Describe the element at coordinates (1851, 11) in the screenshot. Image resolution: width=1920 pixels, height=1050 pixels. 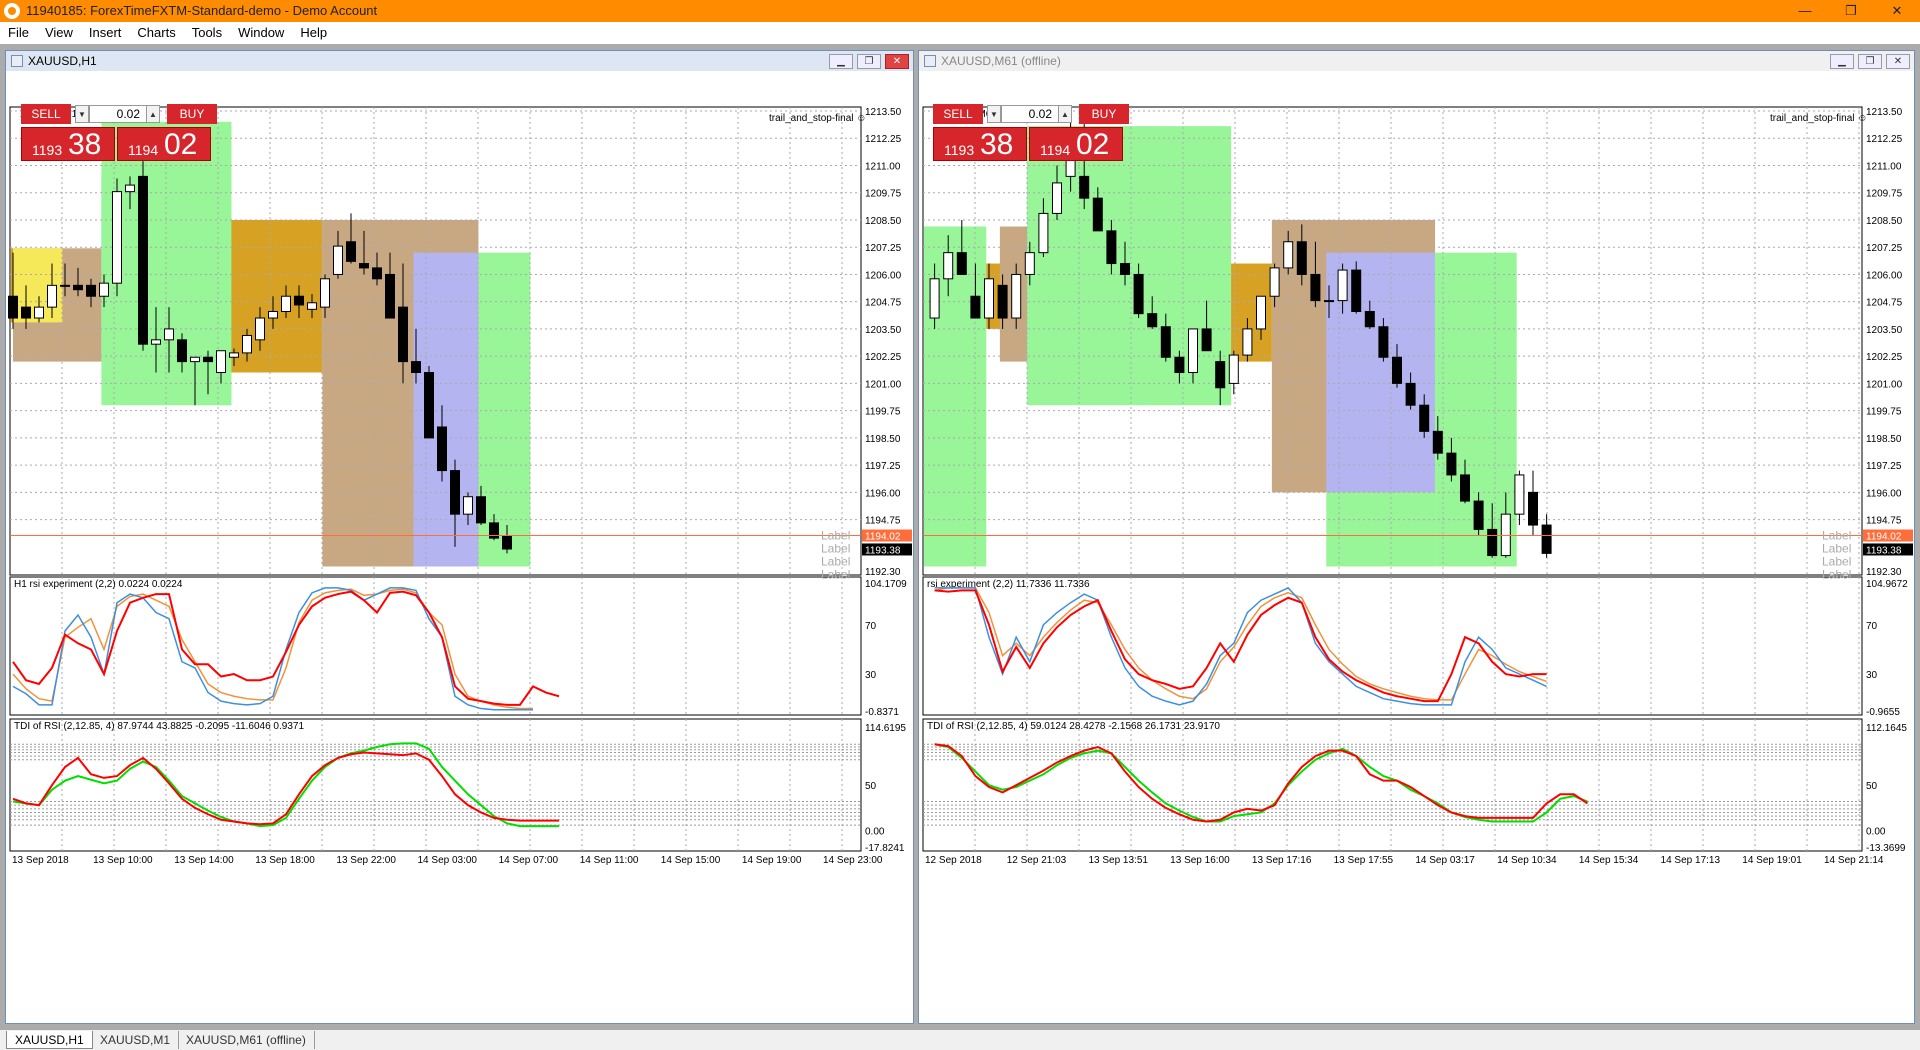
I see `restore-button: ❐` at that location.